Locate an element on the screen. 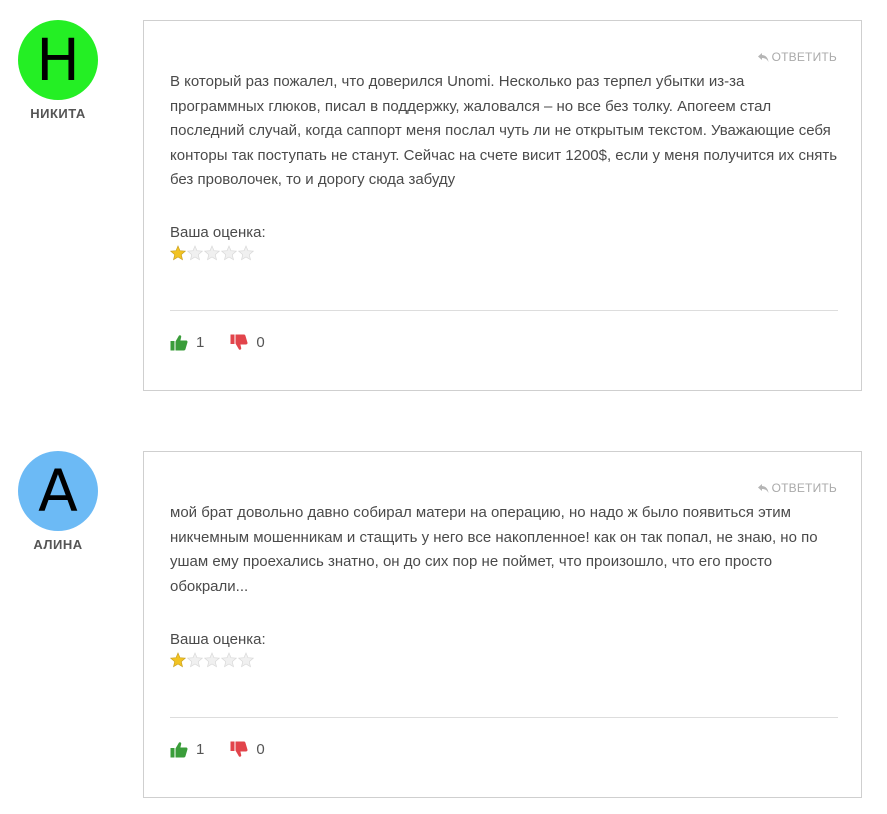  comment-author: АЛИНА is located at coordinates (58, 544).